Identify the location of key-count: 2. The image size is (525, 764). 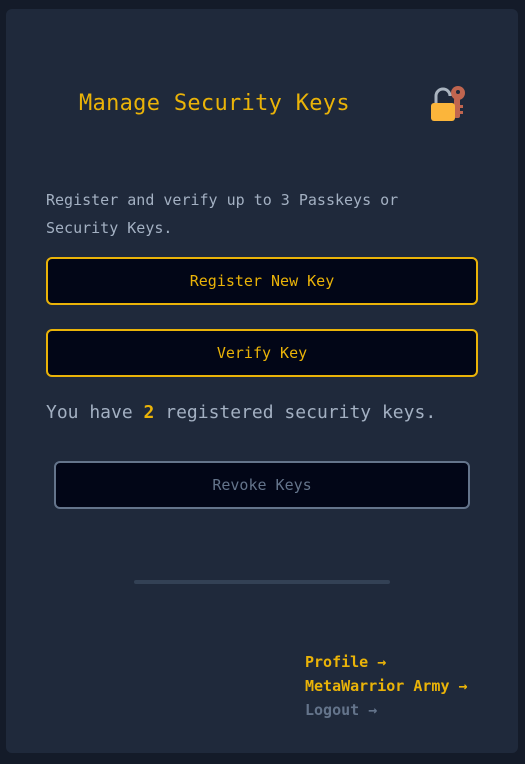
(149, 412).